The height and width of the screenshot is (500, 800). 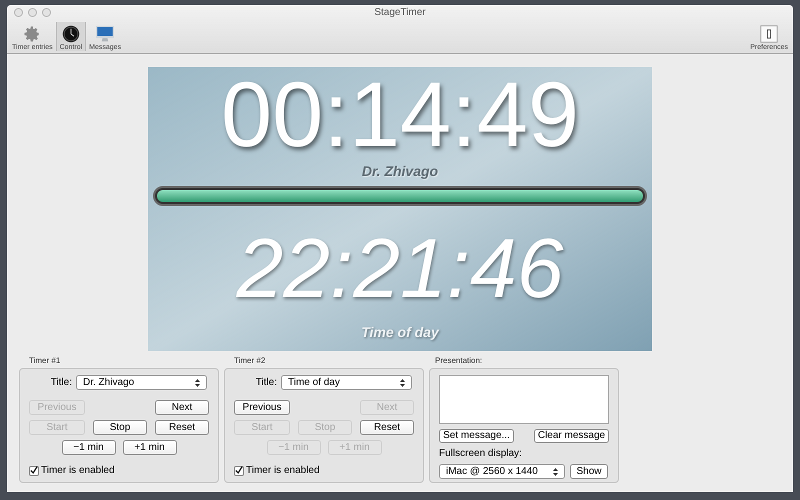 I want to click on group-heading: Timer #2, so click(x=250, y=361).